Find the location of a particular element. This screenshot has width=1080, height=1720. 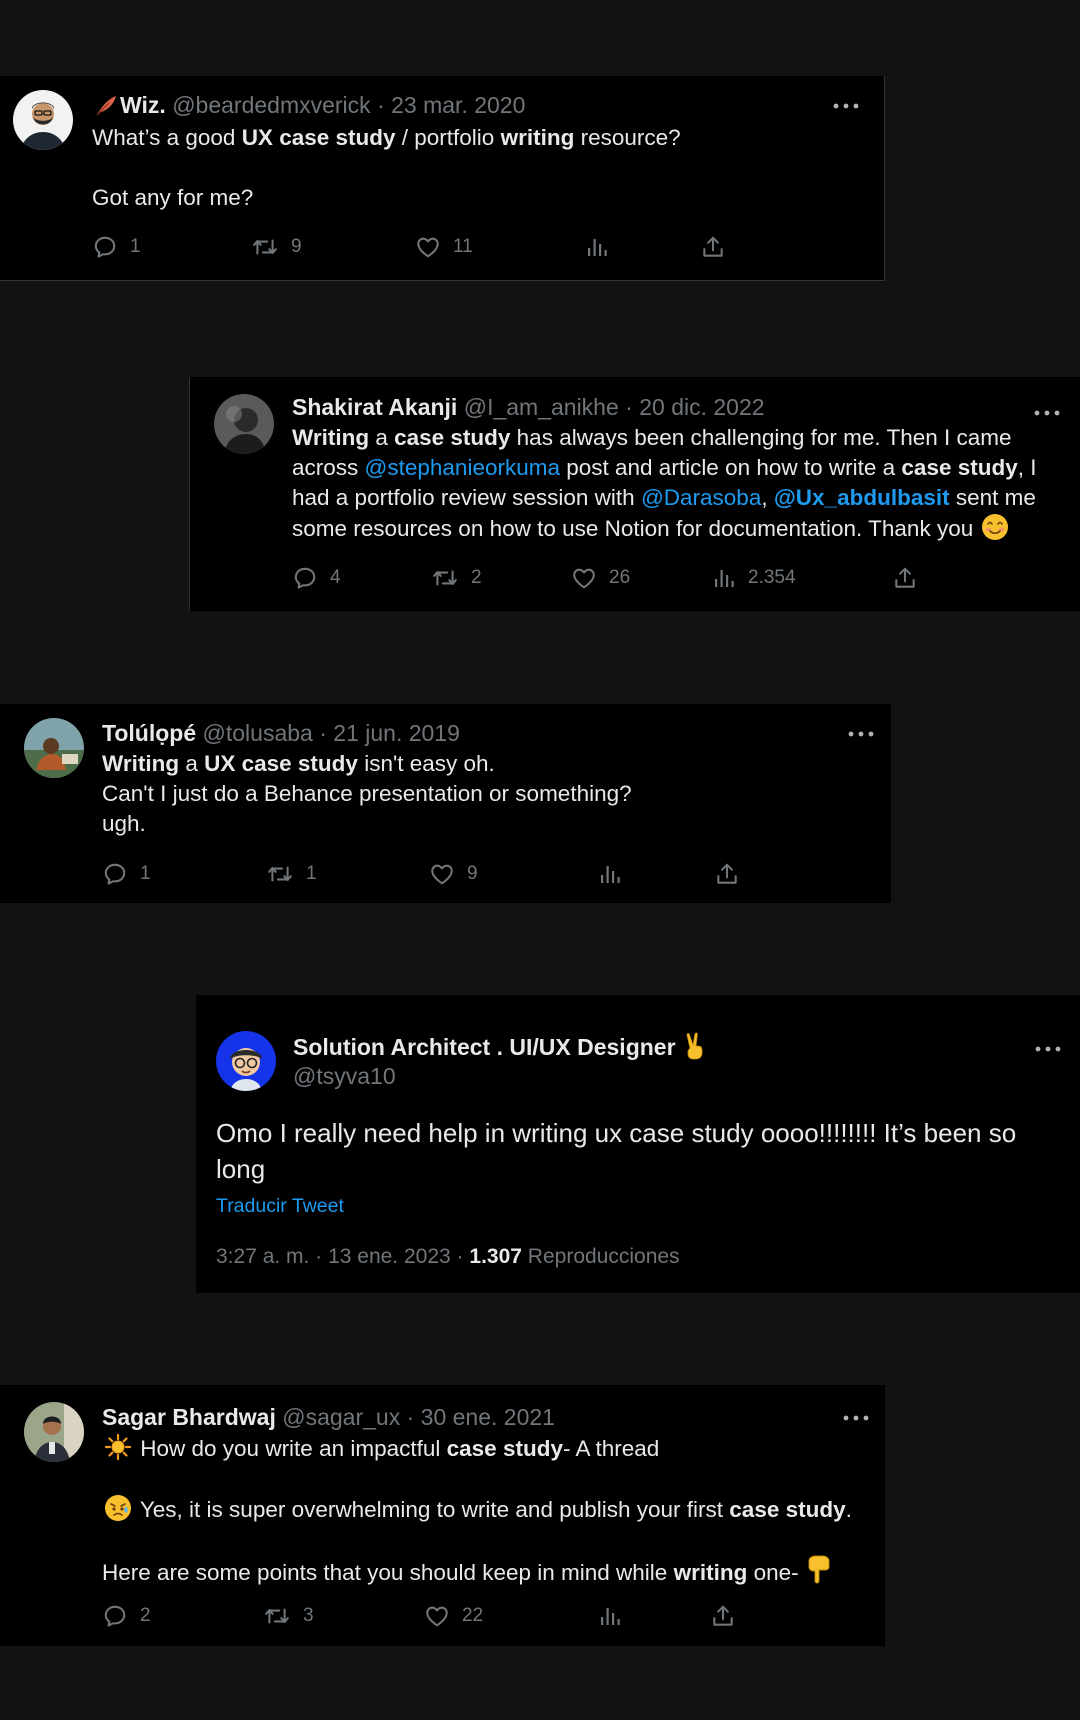

mention-link: @Ux_abdulbasit is located at coordinates (862, 497).